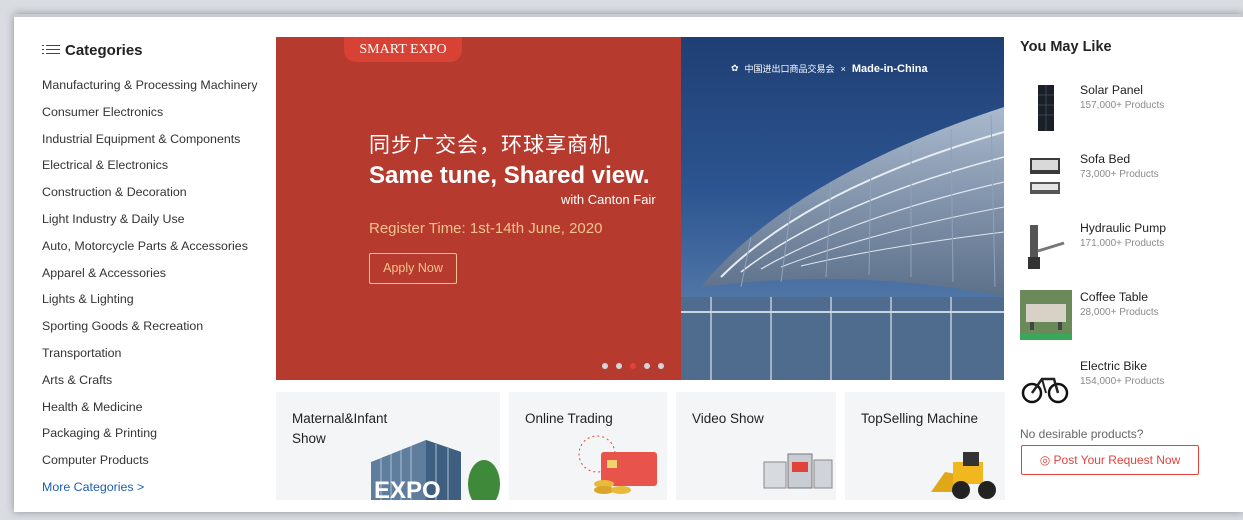  What do you see at coordinates (1117, 460) in the screenshot?
I see `post-request-label: Post Your Request Now` at bounding box center [1117, 460].